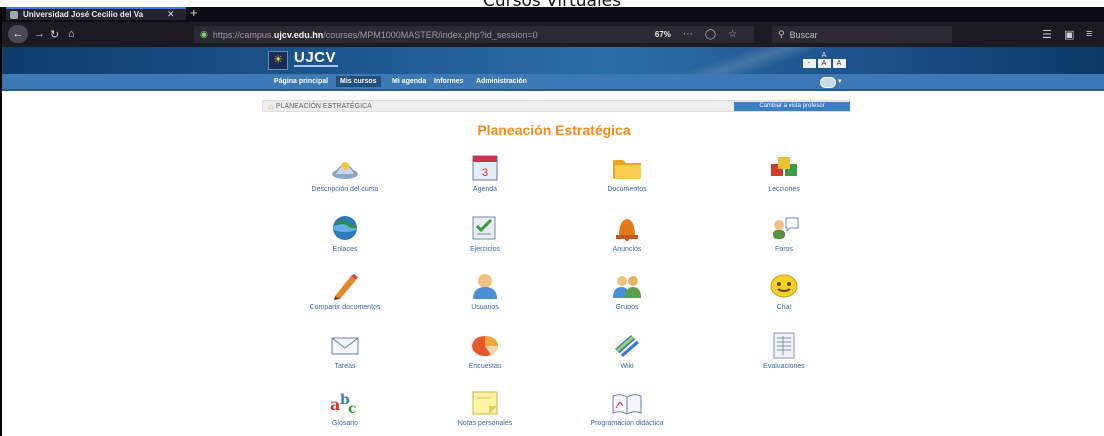  Describe the element at coordinates (784, 307) in the screenshot. I see `tool-label: Chat` at that location.